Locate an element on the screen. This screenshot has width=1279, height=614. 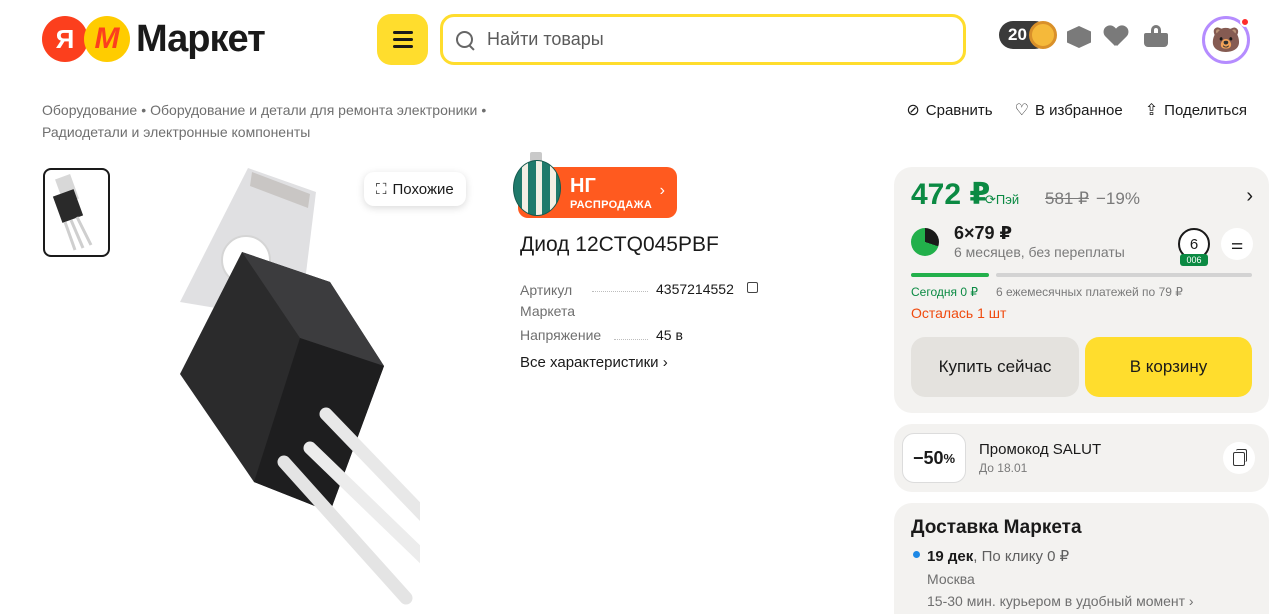
compare-button: ⊘ Сравнить is located at coordinates (949, 110).